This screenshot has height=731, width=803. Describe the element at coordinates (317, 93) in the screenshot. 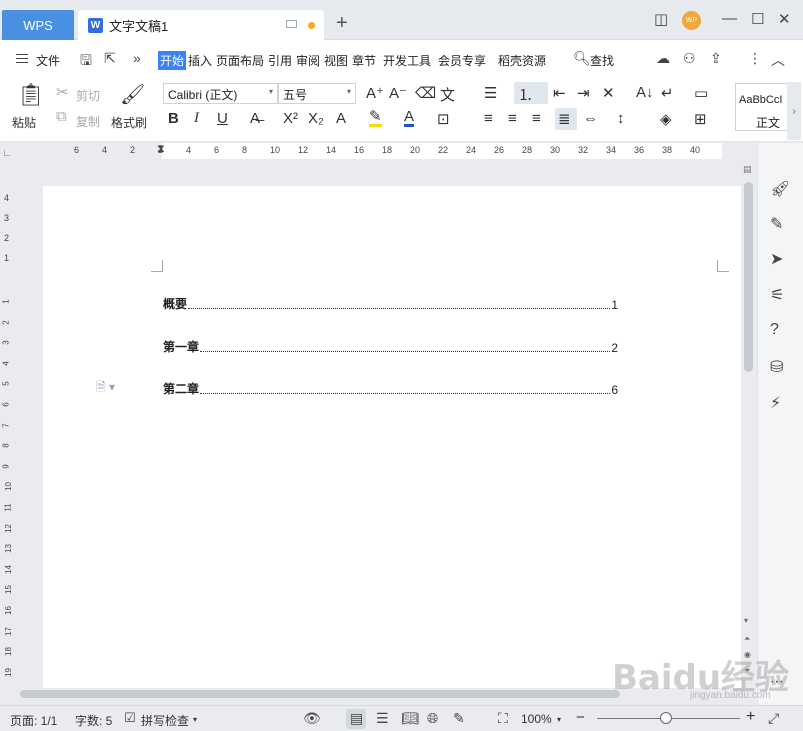

I see `font-size-select: 五号 ▾` at that location.